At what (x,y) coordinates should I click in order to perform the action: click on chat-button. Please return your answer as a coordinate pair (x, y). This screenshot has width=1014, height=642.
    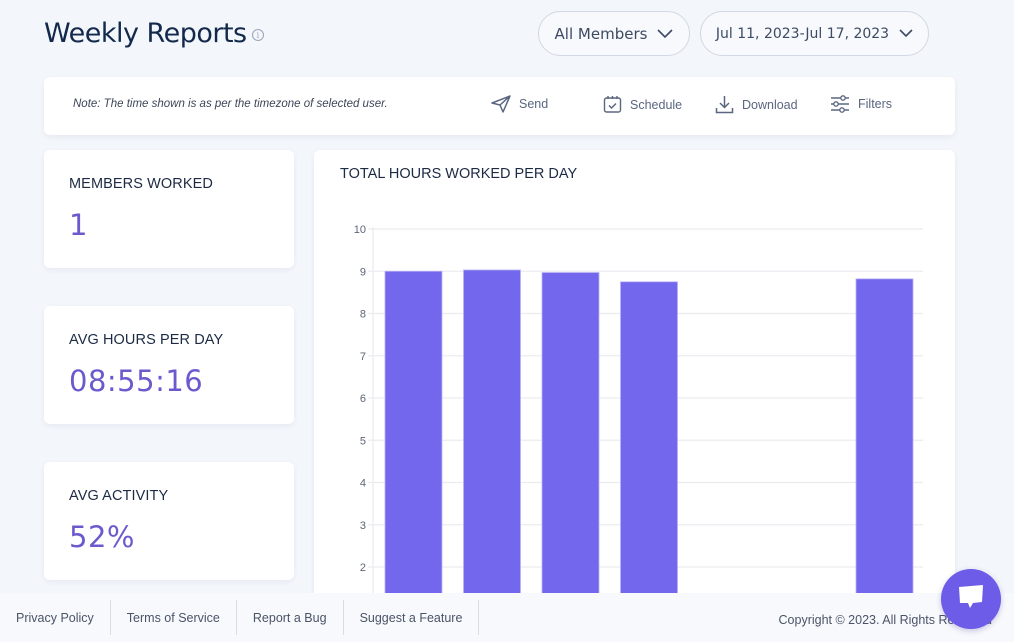
    Looking at the image, I should click on (971, 599).